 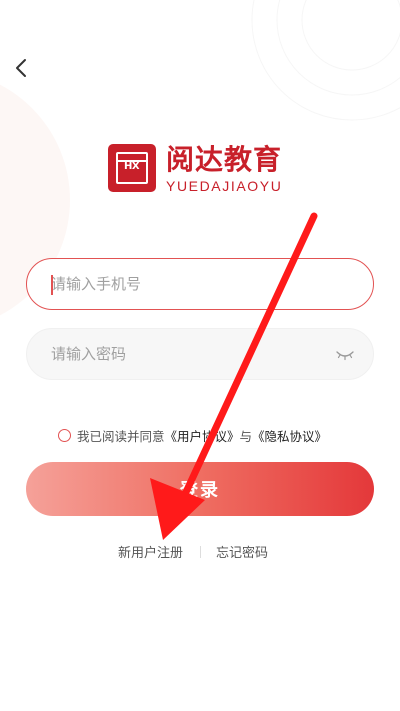 I want to click on eye-closed-icon, so click(x=345, y=355).